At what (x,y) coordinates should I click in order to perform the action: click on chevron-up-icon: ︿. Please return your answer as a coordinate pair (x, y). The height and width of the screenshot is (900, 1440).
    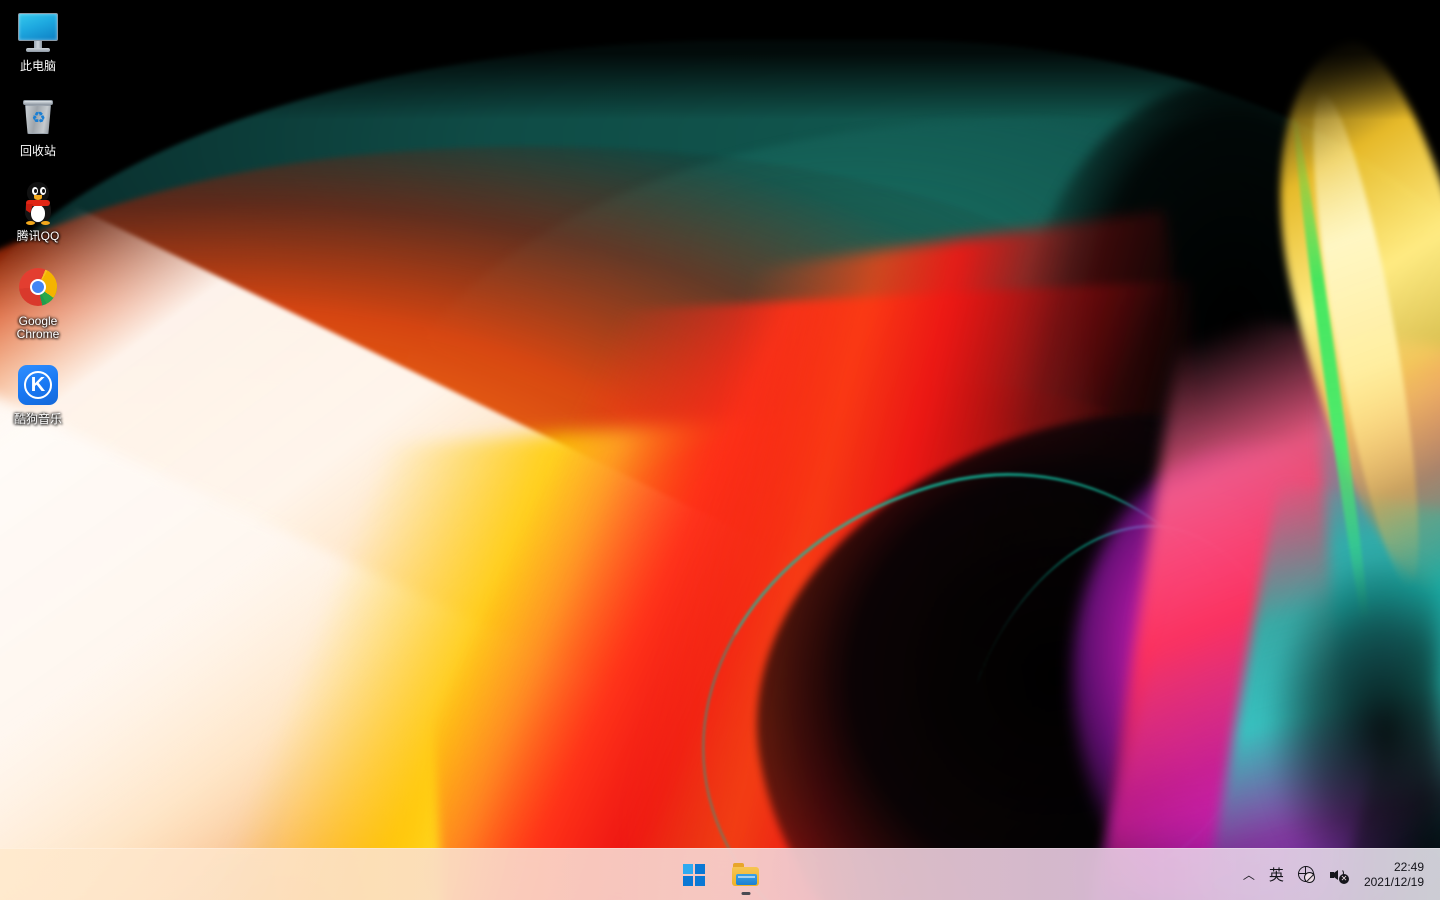
    Looking at the image, I should click on (1248, 875).